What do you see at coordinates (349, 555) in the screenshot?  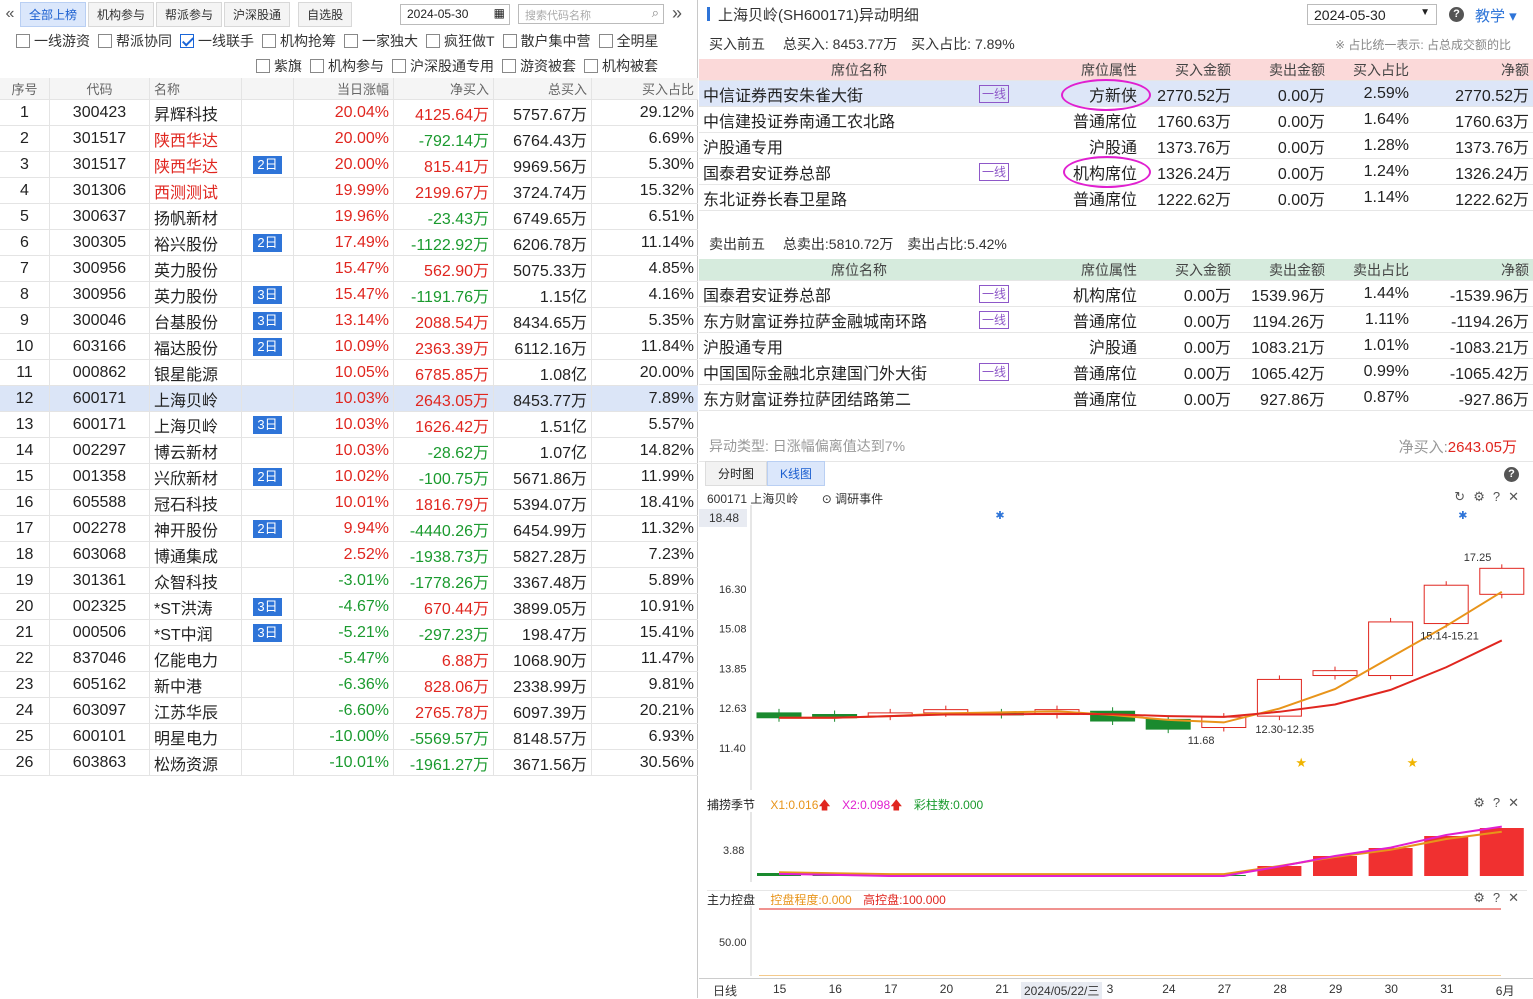 I see `table-row: 18 603068 博通集成 2.52% -1938.73万 5827.28万 7.23%` at bounding box center [349, 555].